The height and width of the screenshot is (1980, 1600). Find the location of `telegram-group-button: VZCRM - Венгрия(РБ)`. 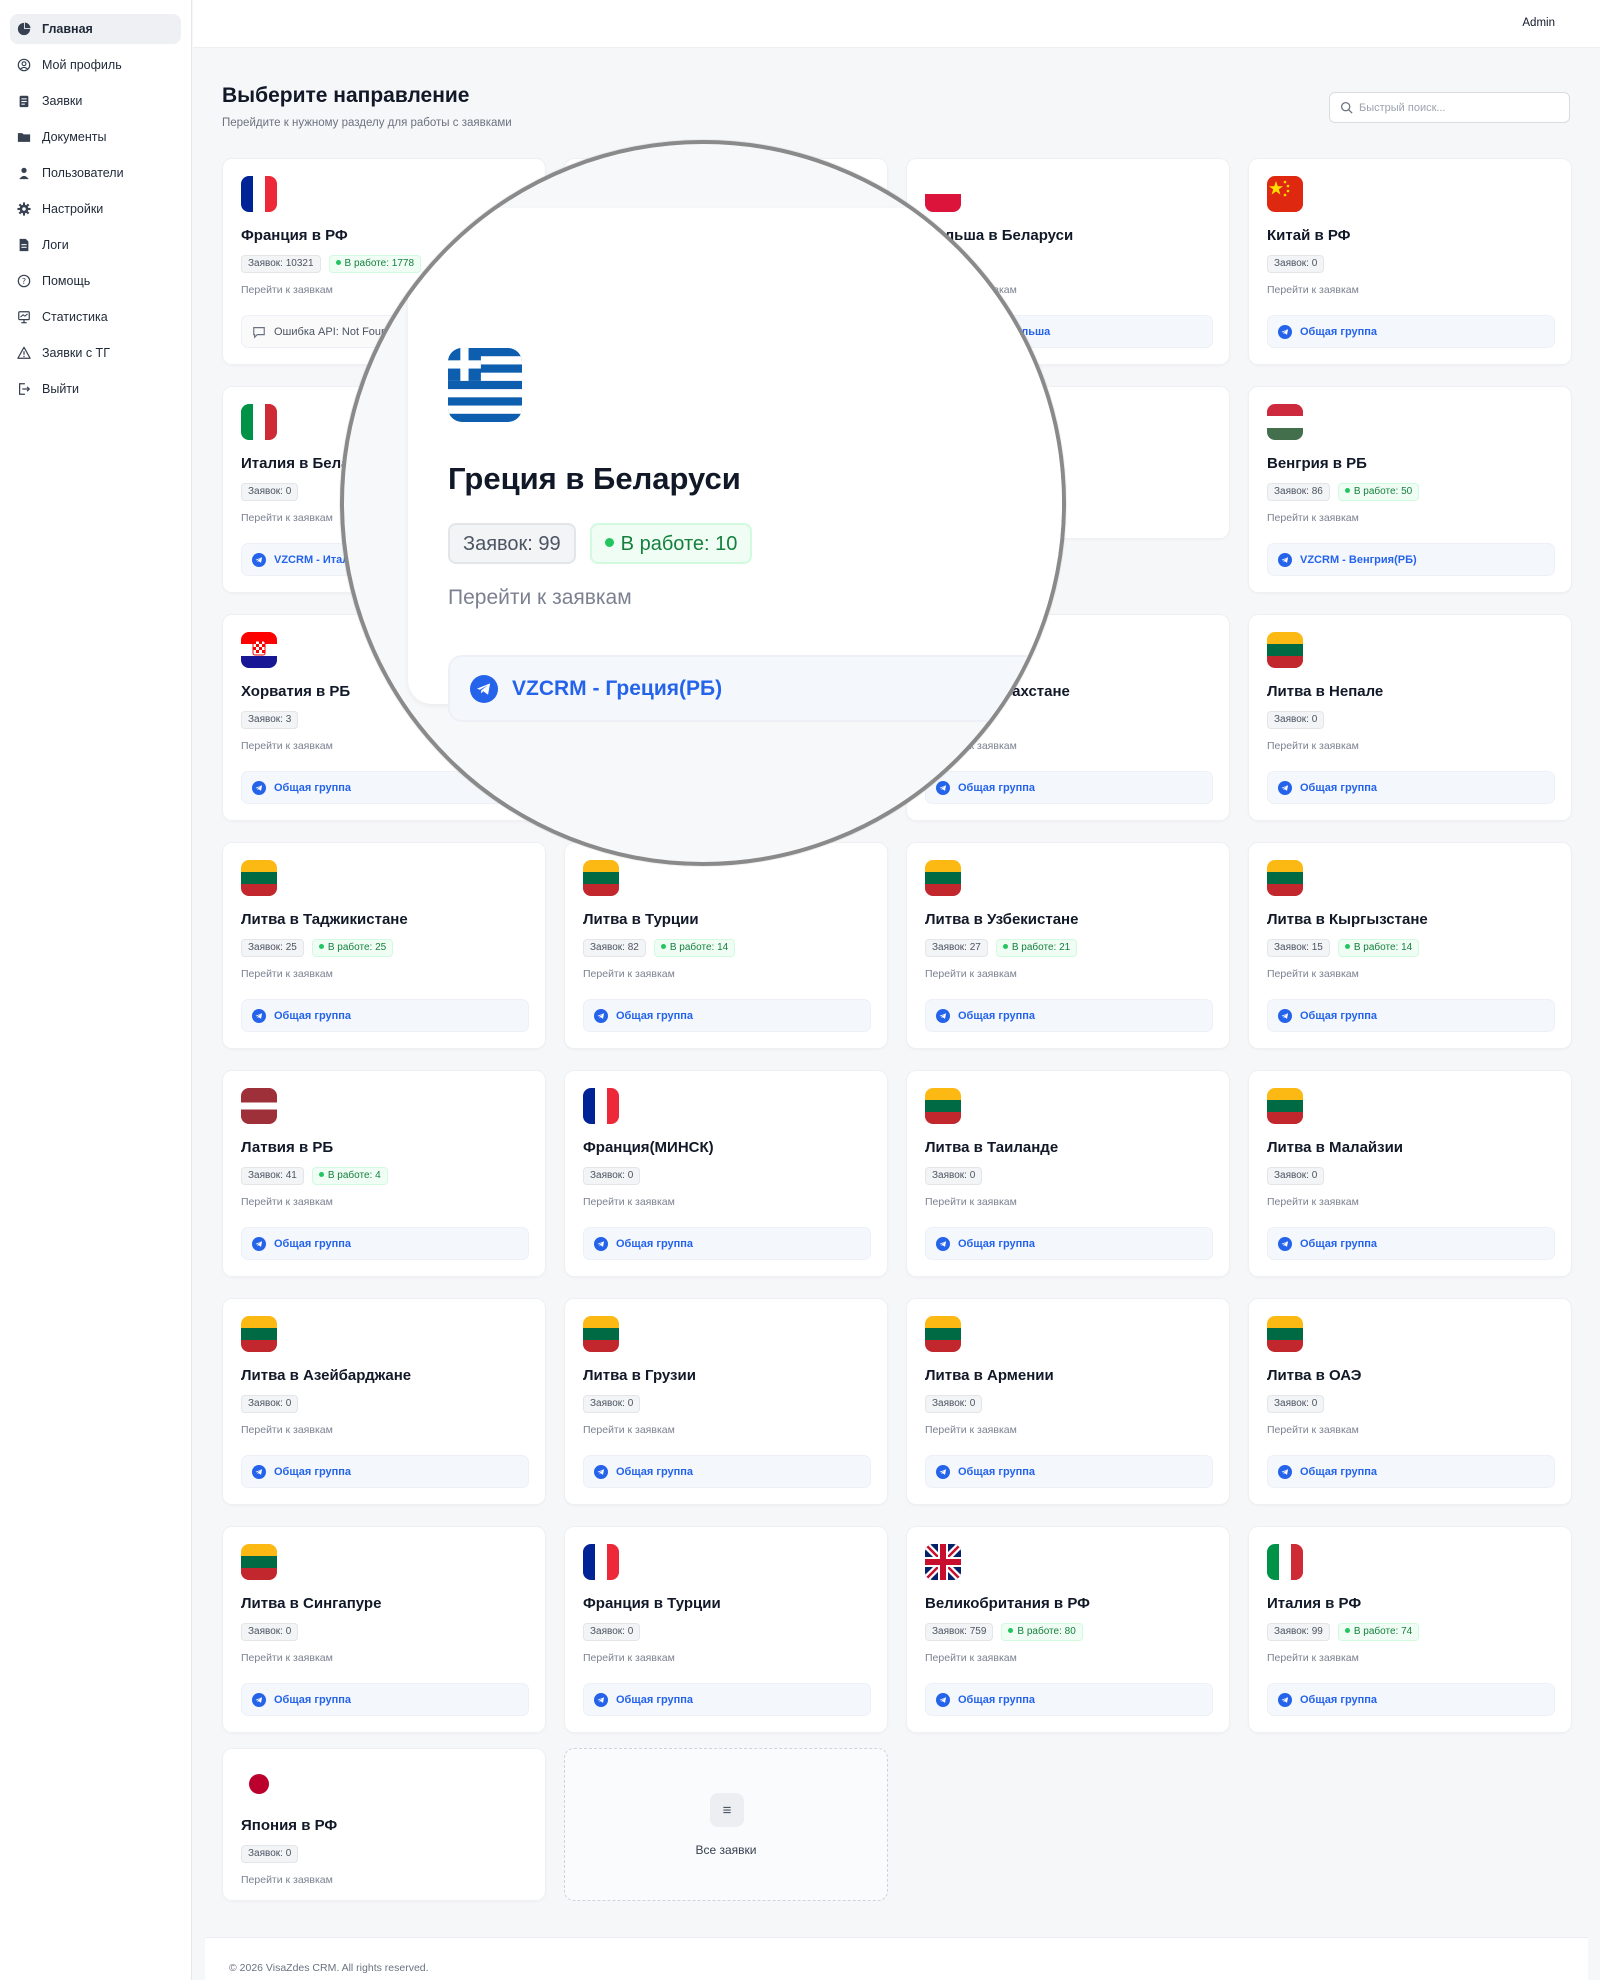

telegram-group-button: VZCRM - Венгрия(РБ) is located at coordinates (1411, 559).